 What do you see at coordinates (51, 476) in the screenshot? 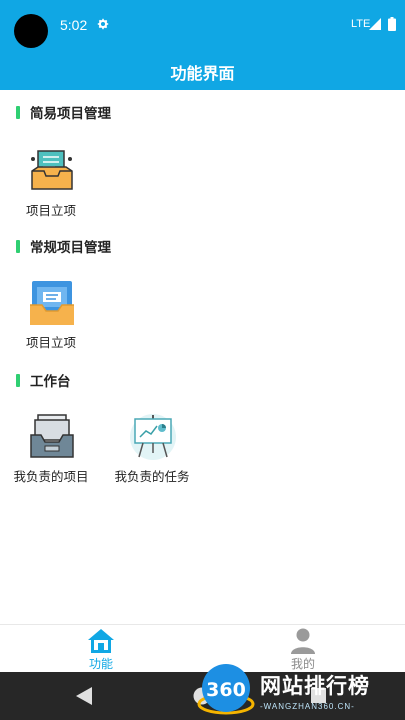
I see `grid-item-label: 我负责的项目` at bounding box center [51, 476].